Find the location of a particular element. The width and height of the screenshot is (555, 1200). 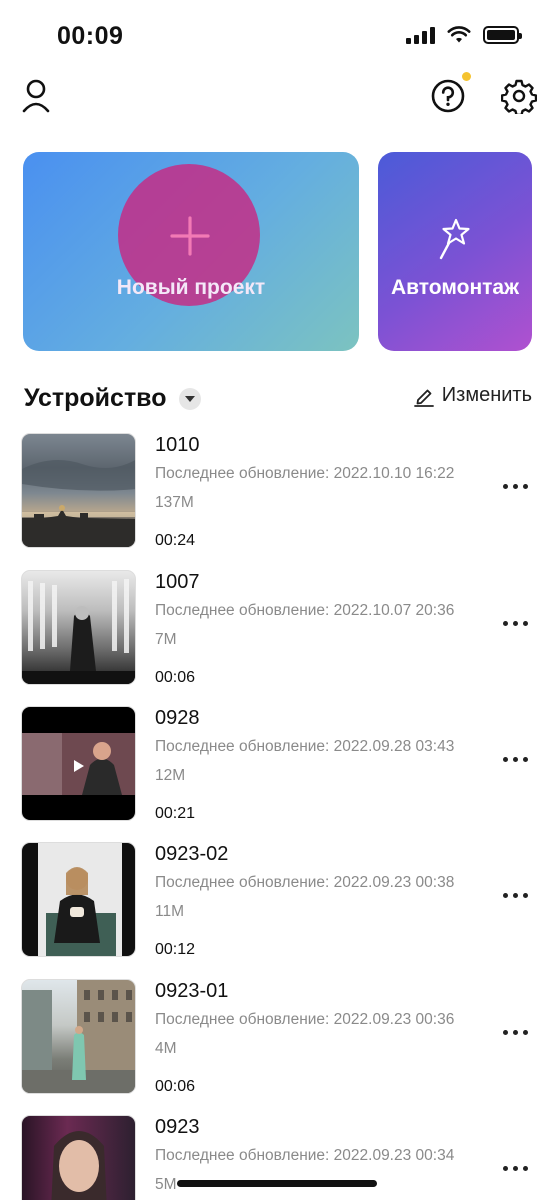

caret-down-icon is located at coordinates (190, 398).